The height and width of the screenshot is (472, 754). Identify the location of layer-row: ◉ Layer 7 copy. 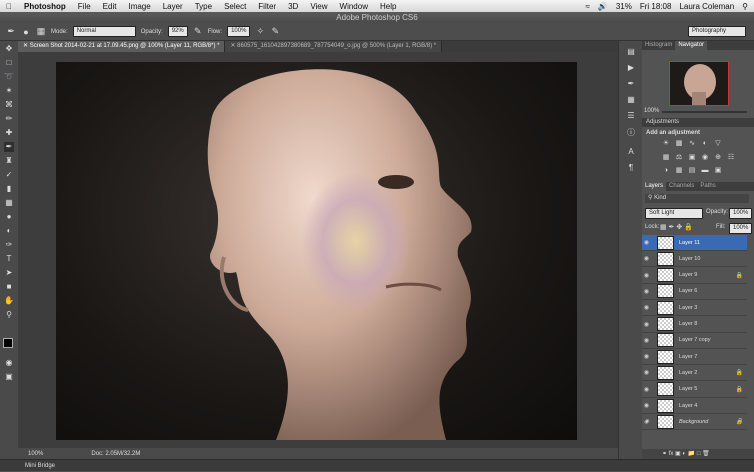
(694, 341).